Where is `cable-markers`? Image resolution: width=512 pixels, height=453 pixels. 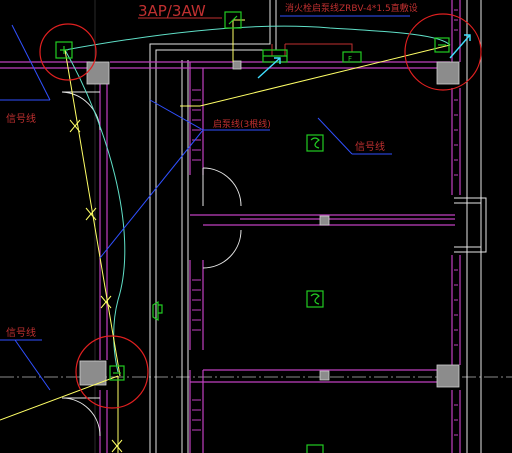
cable-markers is located at coordinates (96, 286).